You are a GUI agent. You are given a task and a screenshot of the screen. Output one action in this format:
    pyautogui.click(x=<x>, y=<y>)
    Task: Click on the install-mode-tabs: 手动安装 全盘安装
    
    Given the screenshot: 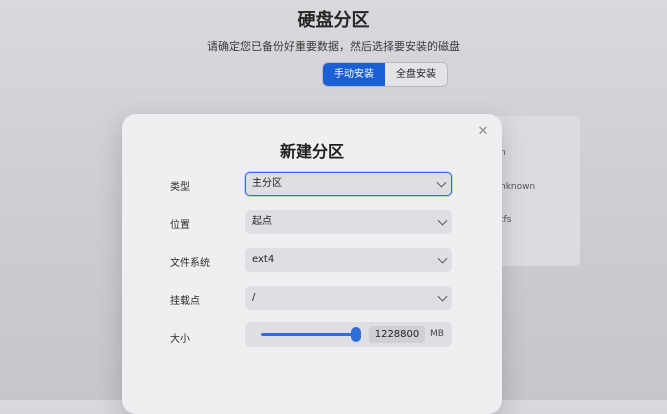 What is the action you would take?
    pyautogui.click(x=385, y=74)
    